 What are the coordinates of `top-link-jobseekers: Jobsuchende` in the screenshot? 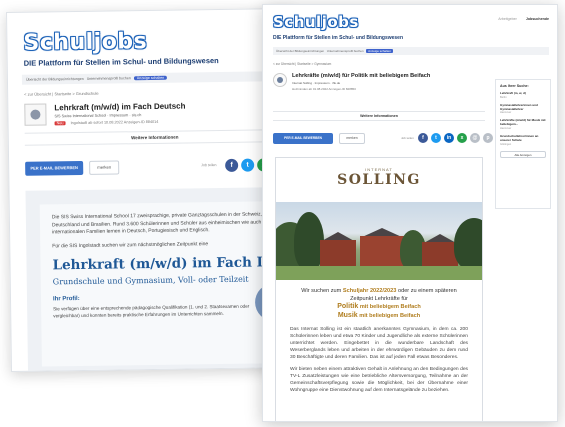 It's located at (537, 19).